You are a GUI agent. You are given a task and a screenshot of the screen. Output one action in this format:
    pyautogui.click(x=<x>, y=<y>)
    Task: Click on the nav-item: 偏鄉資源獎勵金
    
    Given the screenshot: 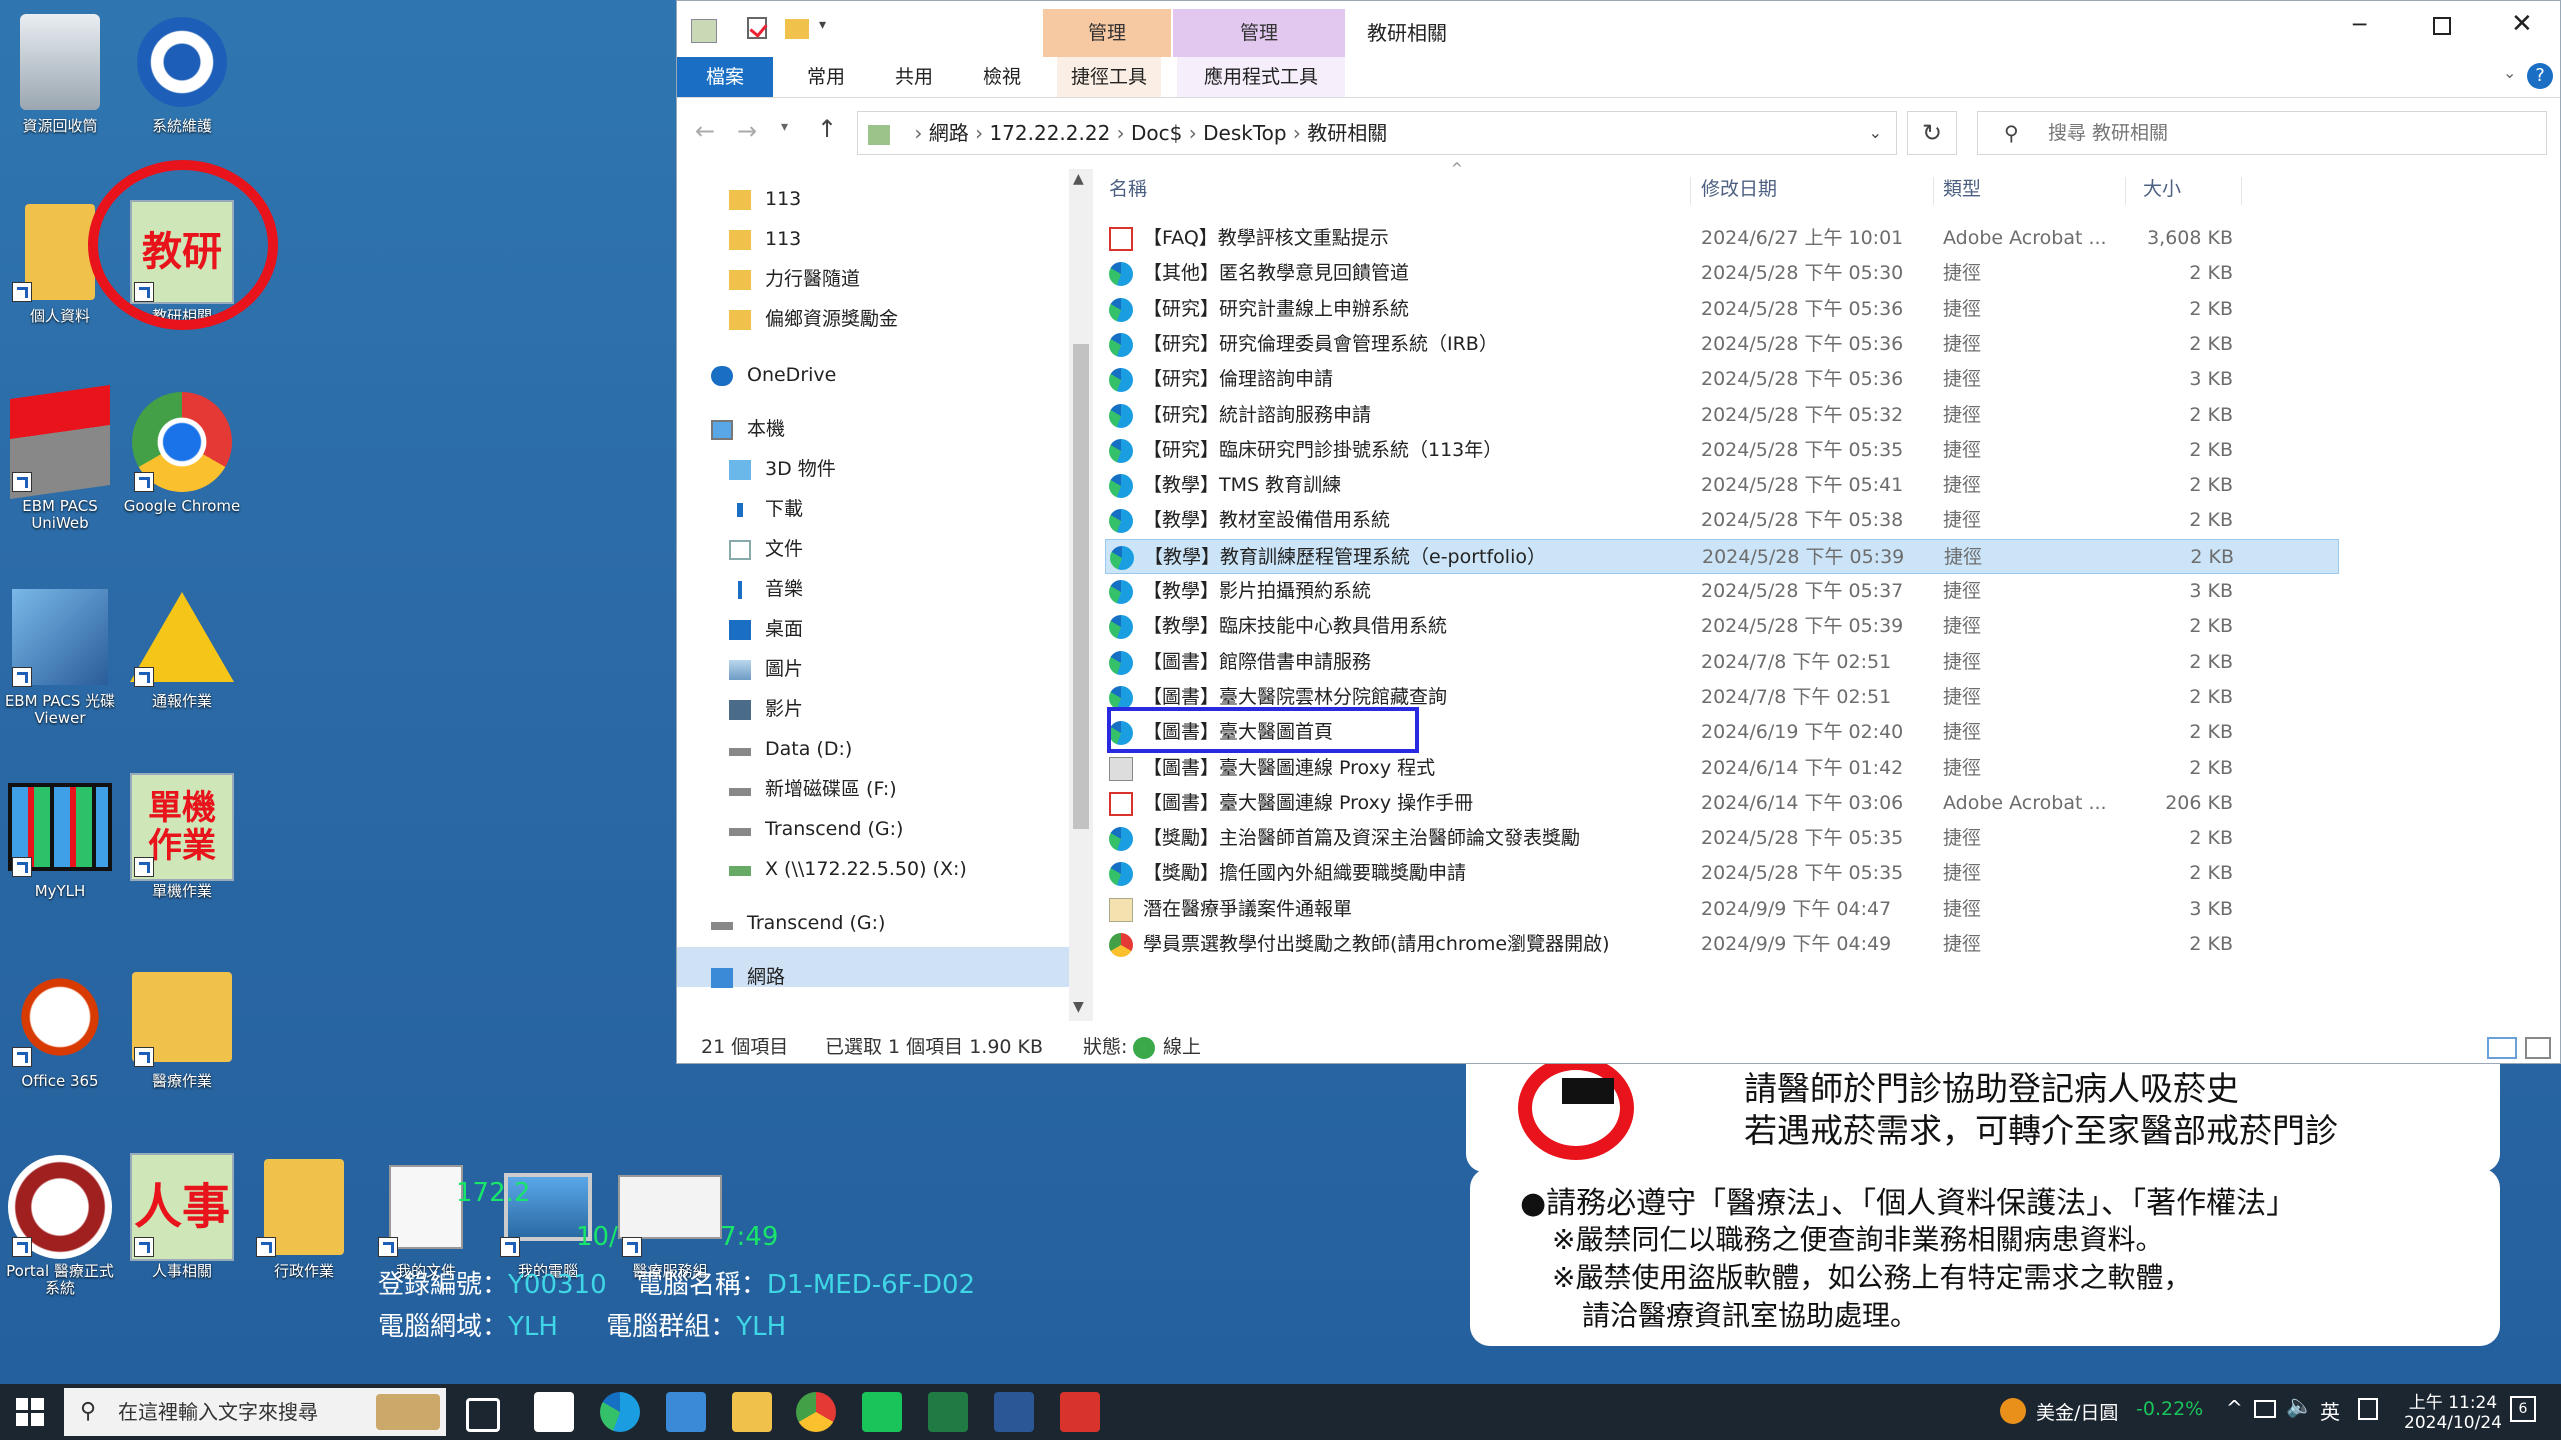 What is the action you would take?
    pyautogui.click(x=813, y=319)
    